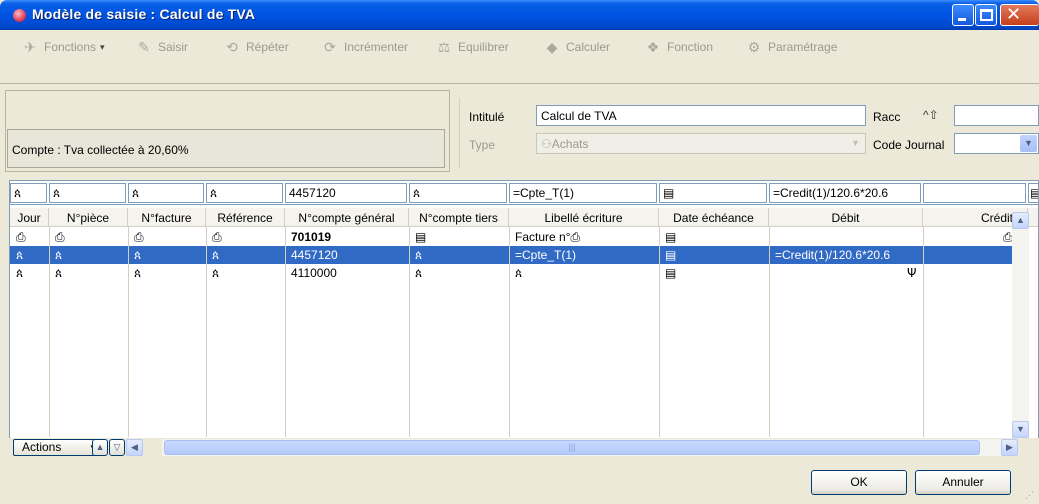 The width and height of the screenshot is (1039, 504). Describe the element at coordinates (19, 15) in the screenshot. I see `app-icon` at that location.